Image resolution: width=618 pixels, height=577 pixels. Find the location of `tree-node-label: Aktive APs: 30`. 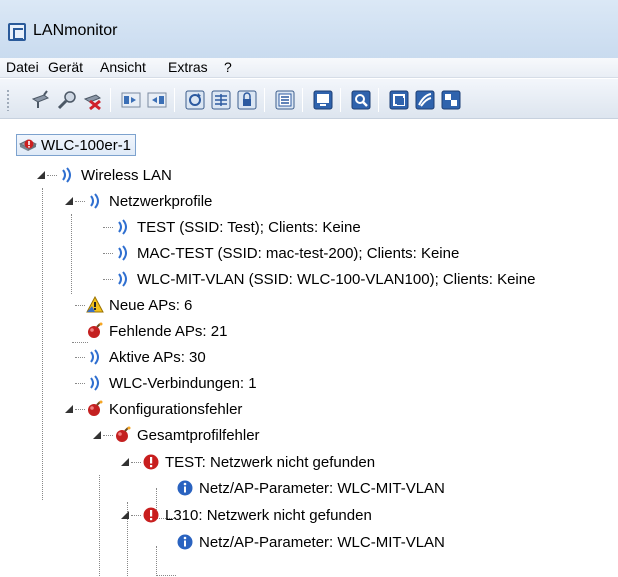

tree-node-label: Aktive APs: 30 is located at coordinates (157, 357).